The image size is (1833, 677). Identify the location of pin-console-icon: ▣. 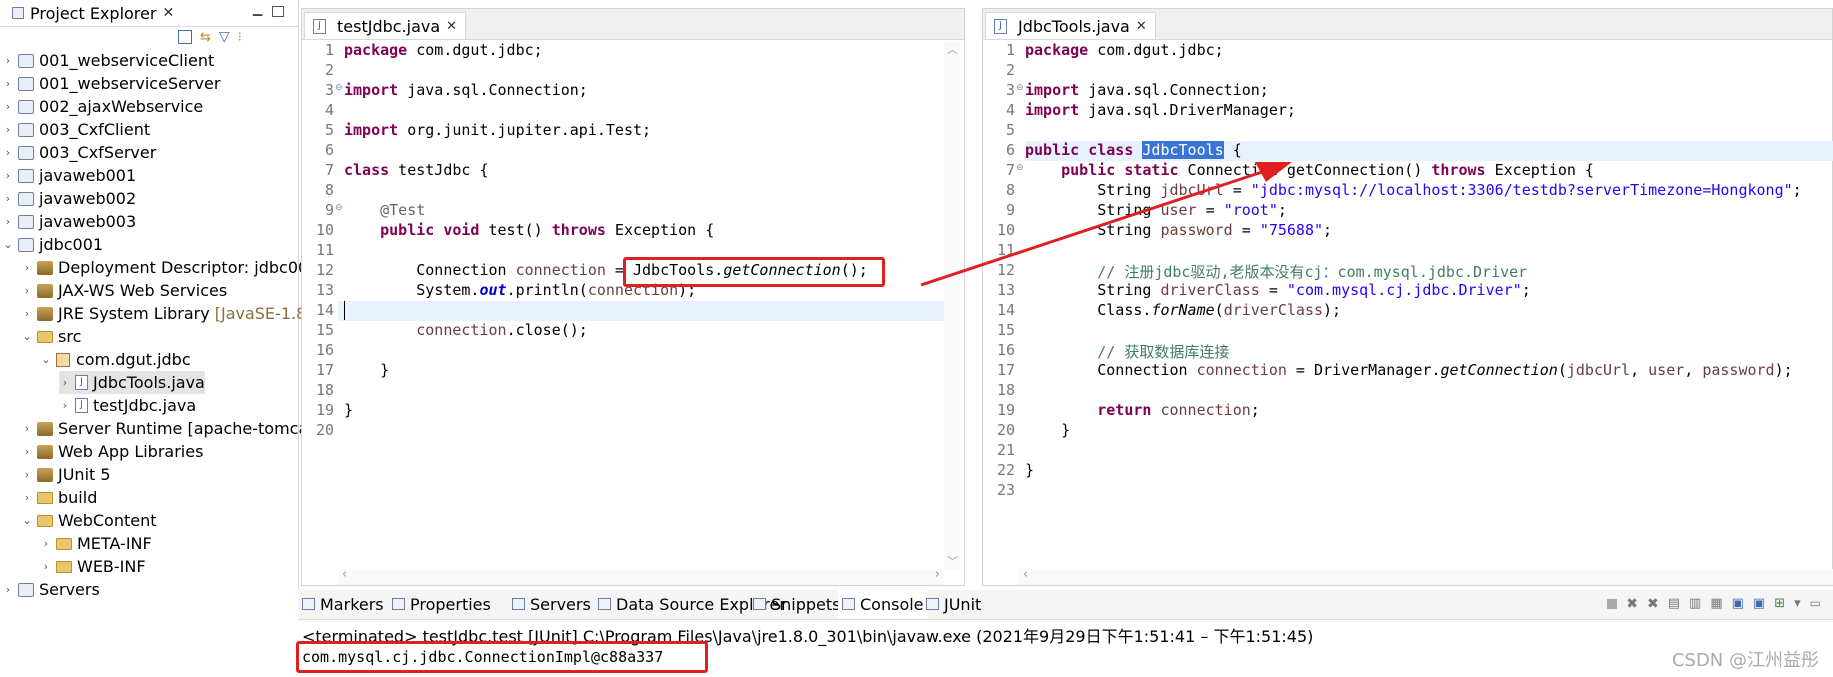
(1738, 604).